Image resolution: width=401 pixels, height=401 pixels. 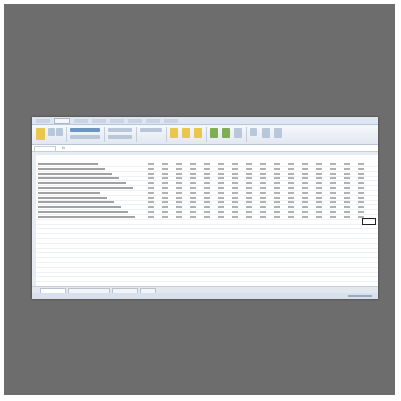 I want to click on ribbon-tab-home, so click(x=62, y=121).